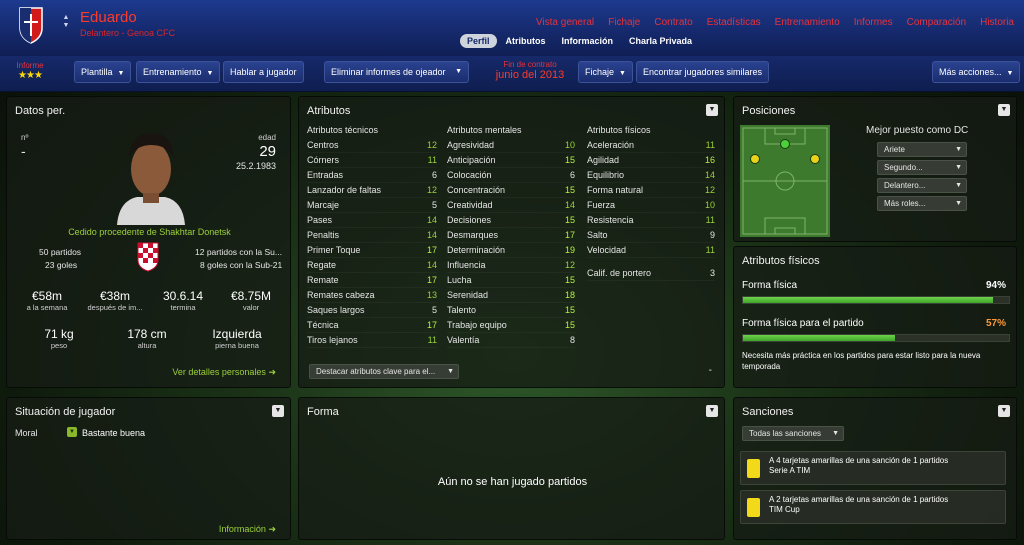 This screenshot has height=545, width=1024. What do you see at coordinates (600, 72) in the screenshot?
I see `transfer-button-label: Fichaje` at bounding box center [600, 72].